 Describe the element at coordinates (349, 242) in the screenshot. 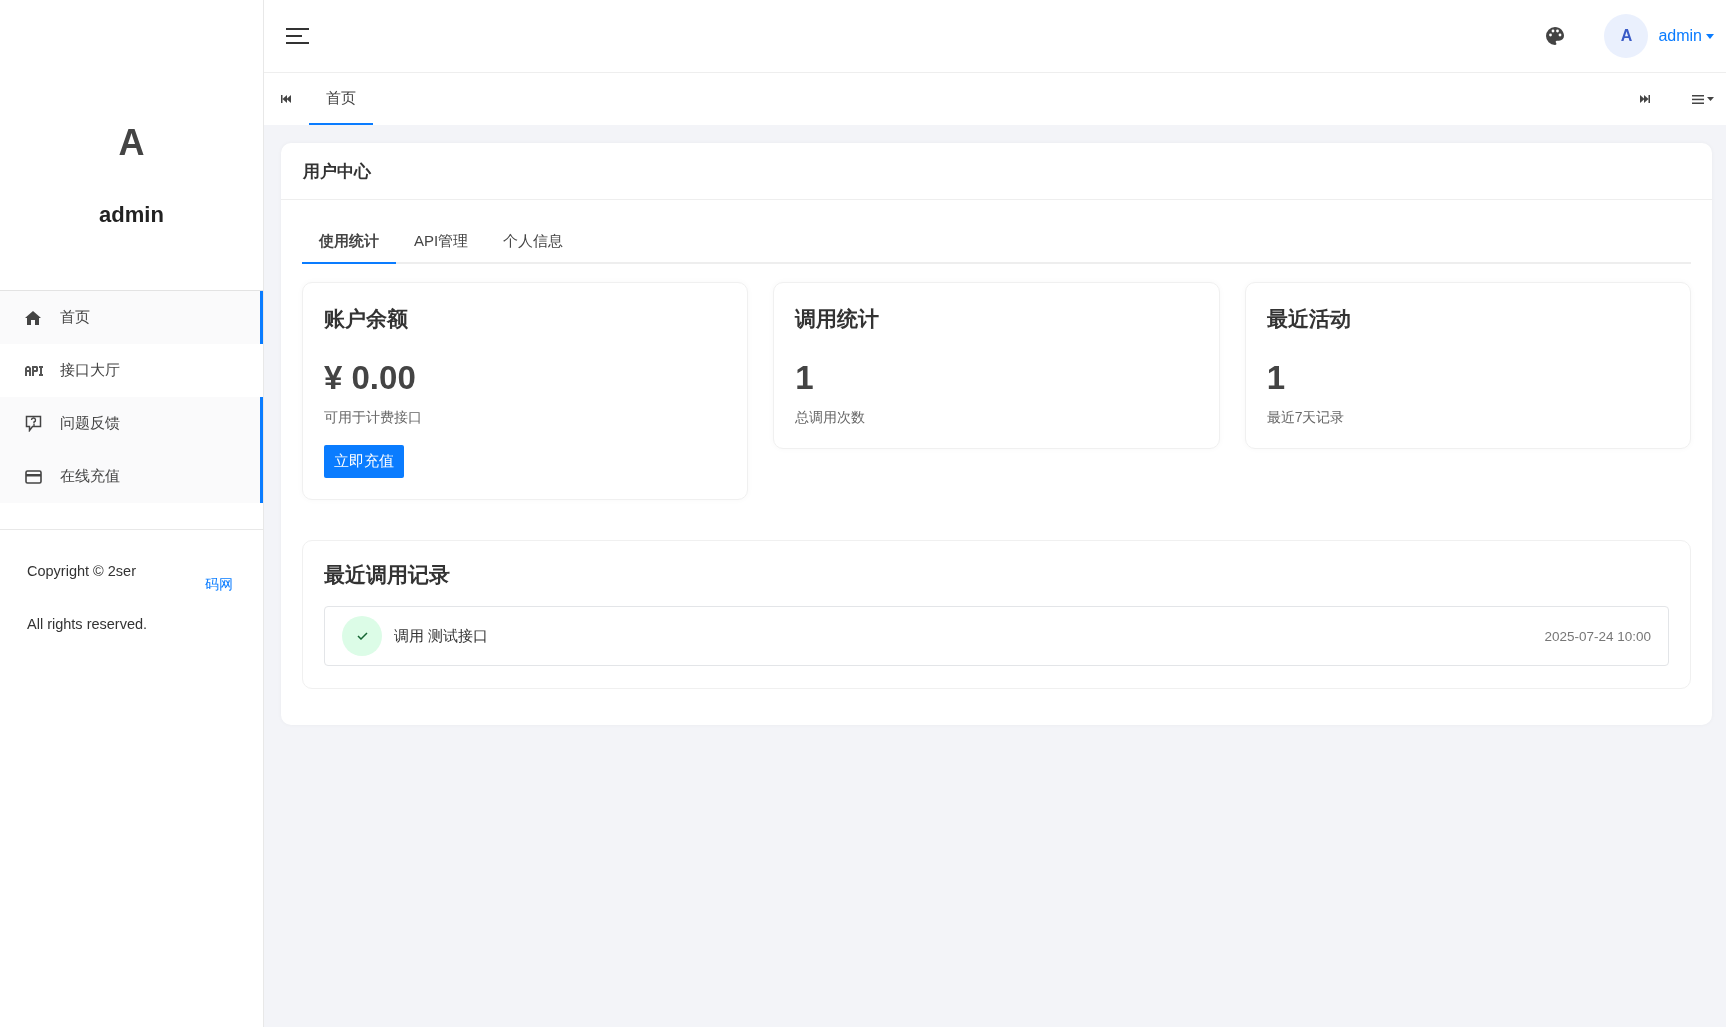

I see `tab: 使用统计` at that location.